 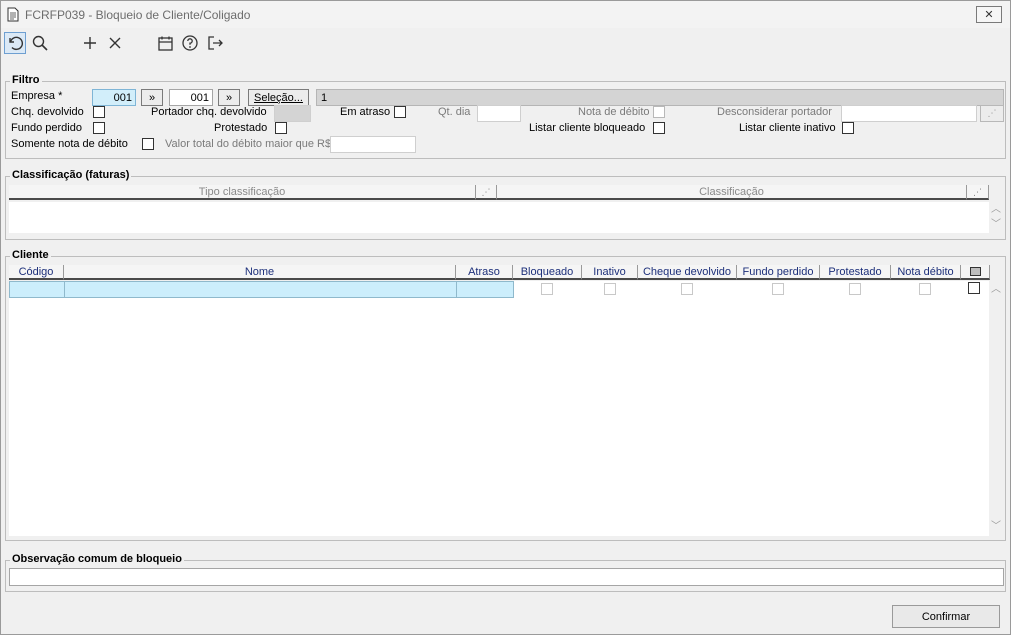 What do you see at coordinates (484, 272) in the screenshot?
I see `col-atraso: Atraso` at bounding box center [484, 272].